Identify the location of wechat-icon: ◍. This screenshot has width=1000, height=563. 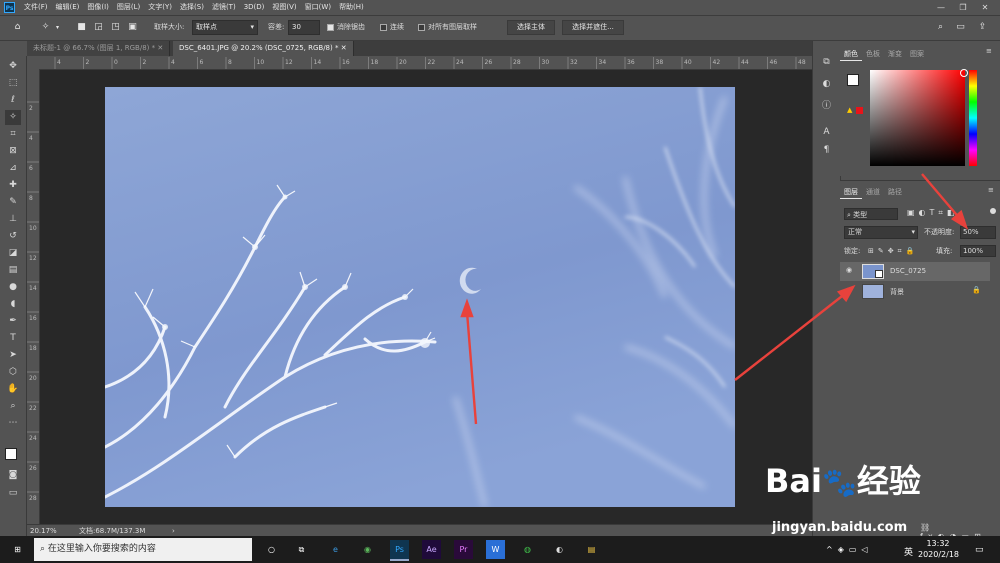
(527, 549).